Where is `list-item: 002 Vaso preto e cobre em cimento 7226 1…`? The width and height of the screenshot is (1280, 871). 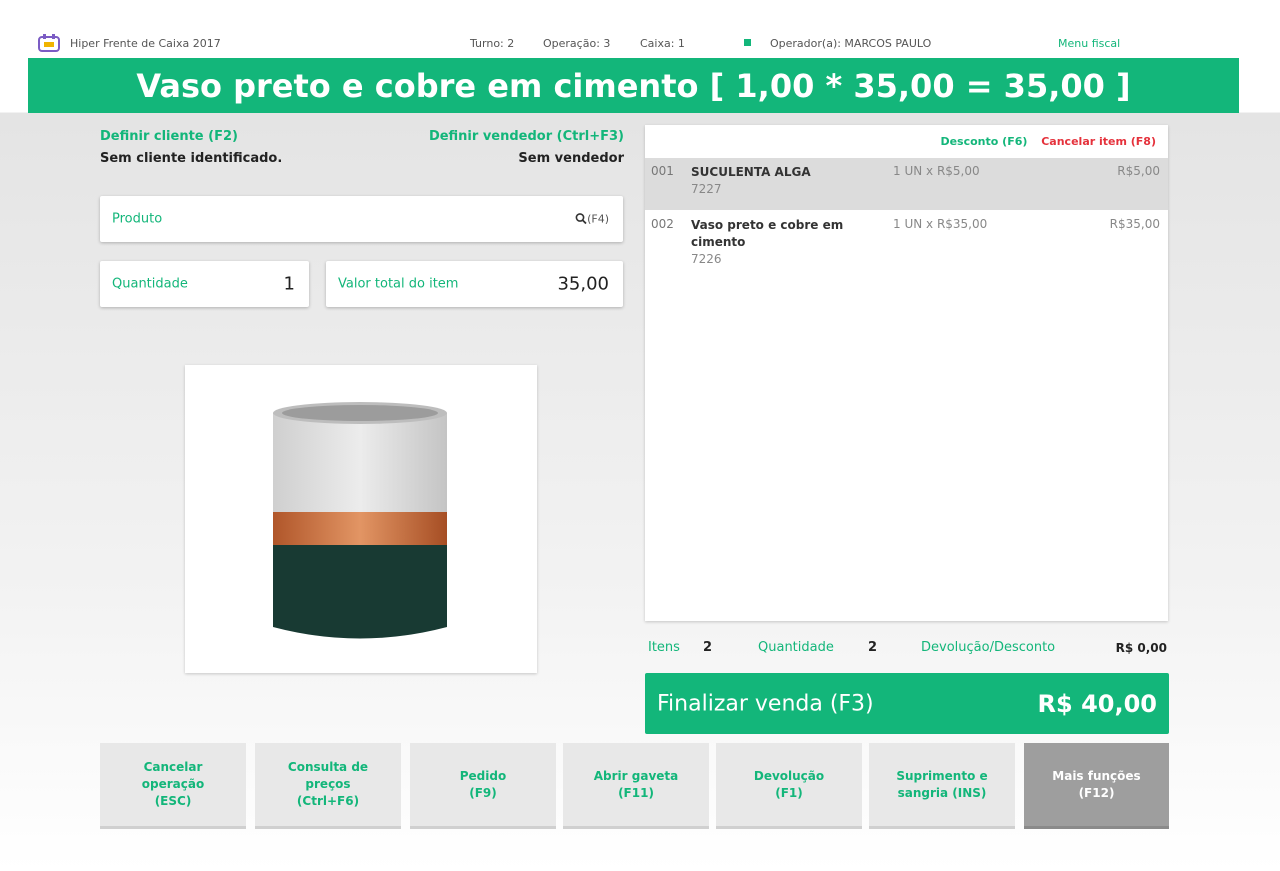
list-item: 002 Vaso preto e cobre em cimento 7226 1… is located at coordinates (906, 246).